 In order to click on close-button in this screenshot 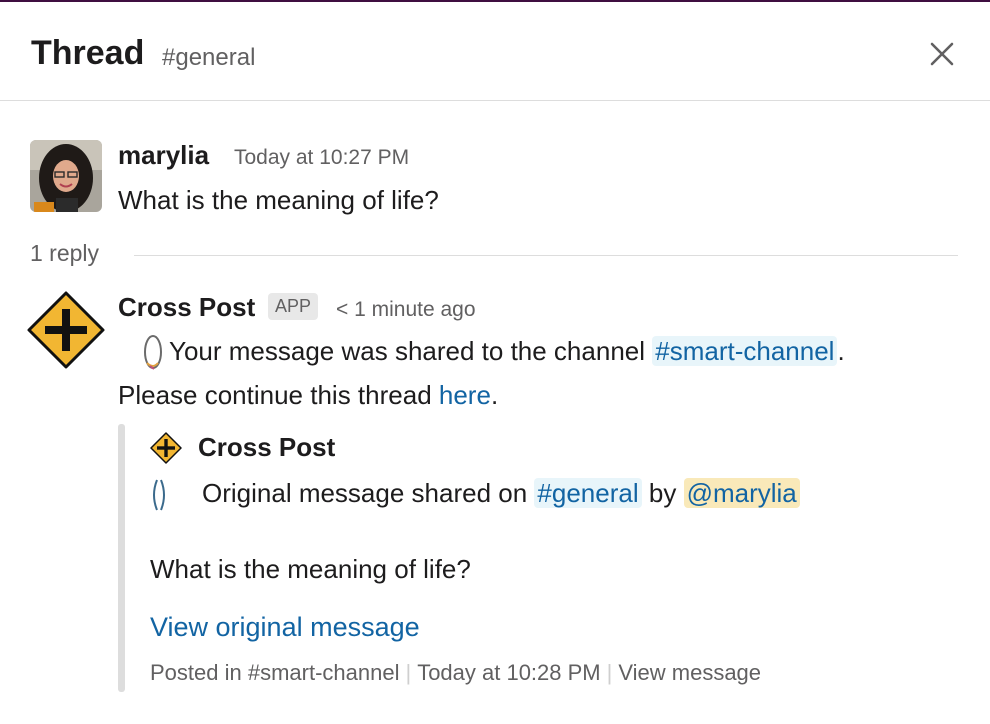, I will do `click(942, 54)`.